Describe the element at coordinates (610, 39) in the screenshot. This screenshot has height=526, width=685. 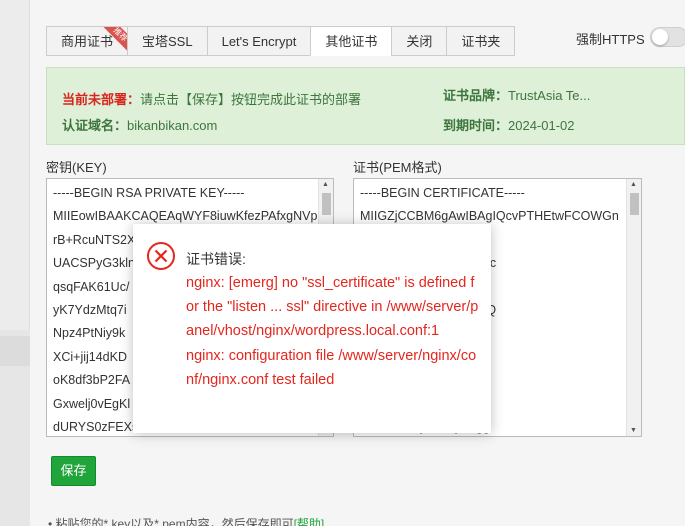
I see `force-https-label: 强制HTTPS` at that location.